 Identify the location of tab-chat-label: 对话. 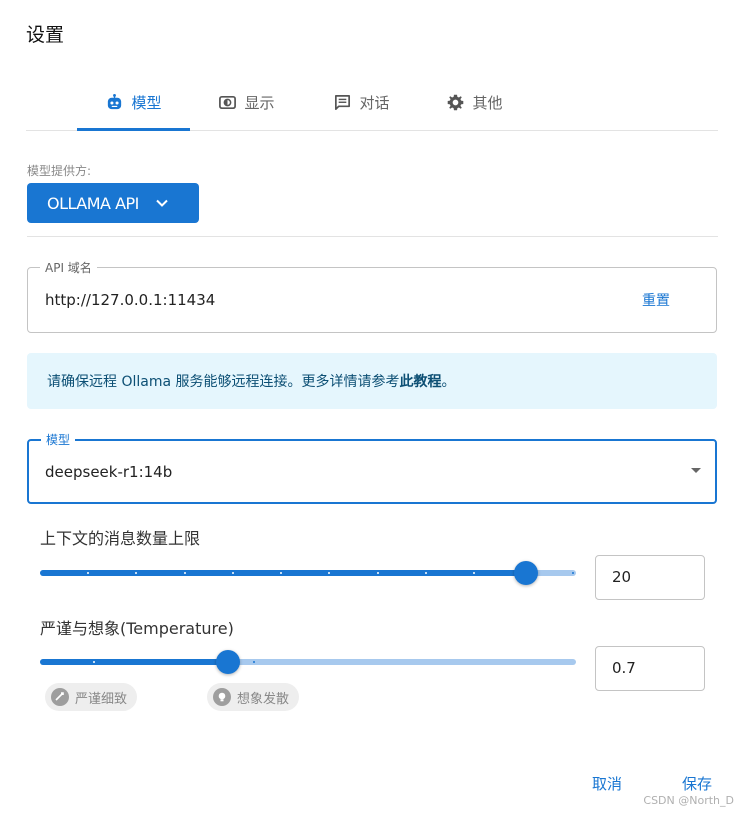
(374, 102).